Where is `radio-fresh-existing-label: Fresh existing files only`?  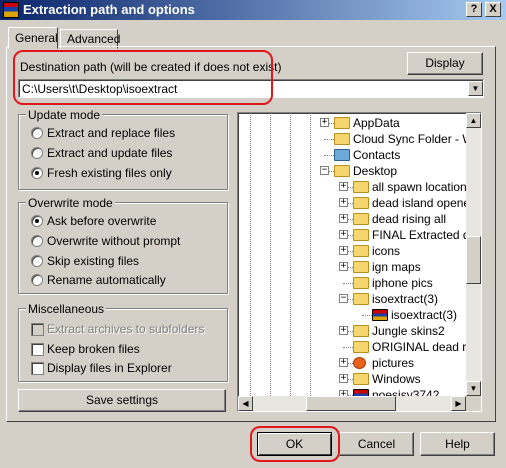 radio-fresh-existing-label: Fresh existing files only is located at coordinates (109, 173).